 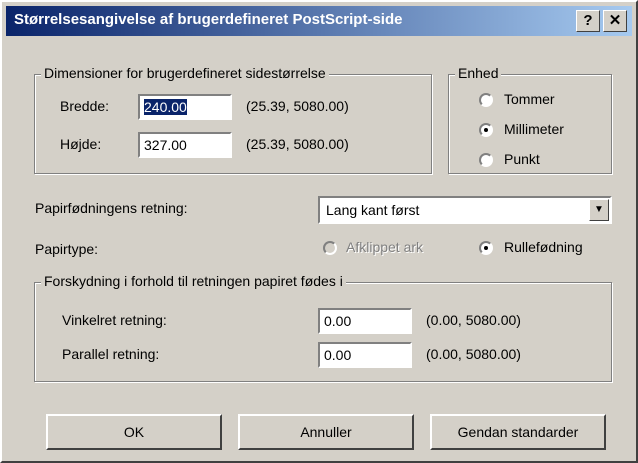 I want to click on perpendicular-label: Vinkelret retning:, so click(x=114, y=320).